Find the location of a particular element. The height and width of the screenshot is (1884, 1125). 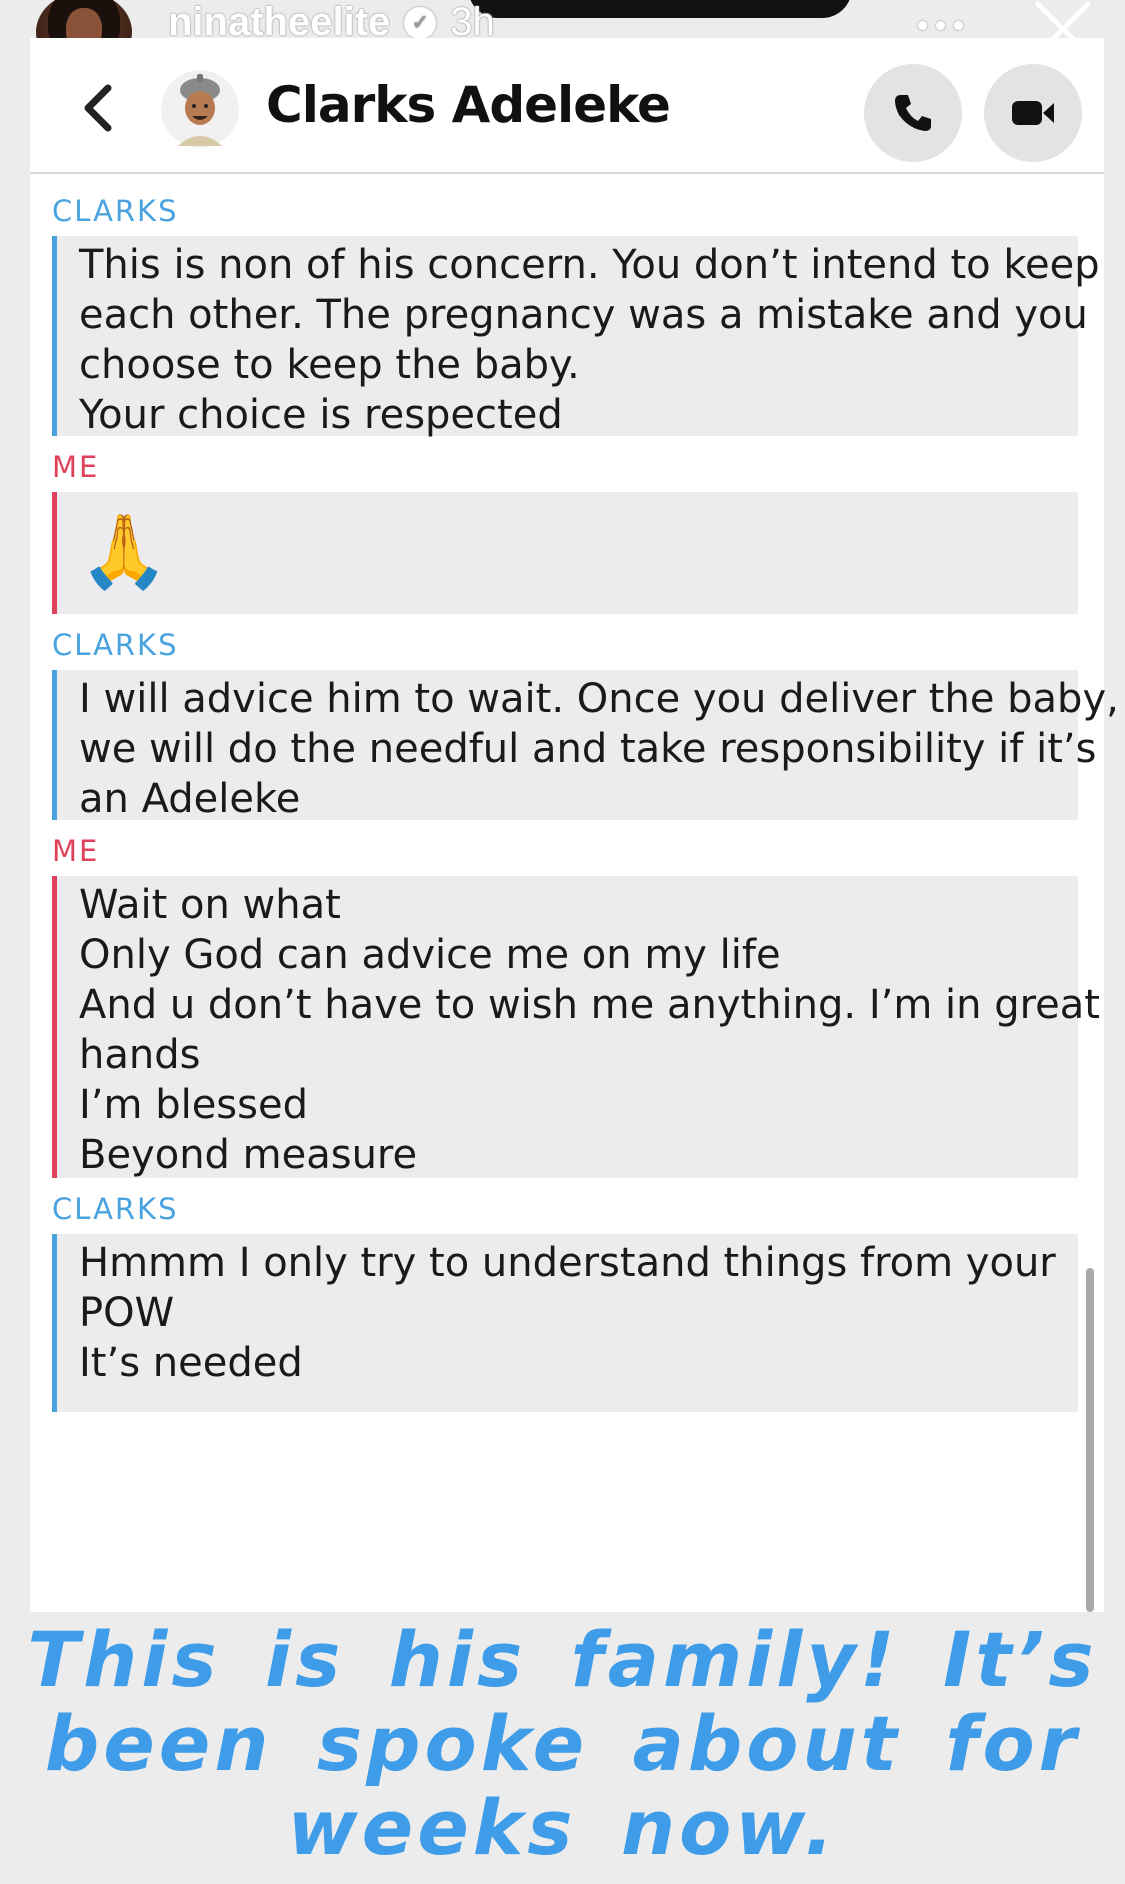

message-line: Wait on what is located at coordinates (210, 905).